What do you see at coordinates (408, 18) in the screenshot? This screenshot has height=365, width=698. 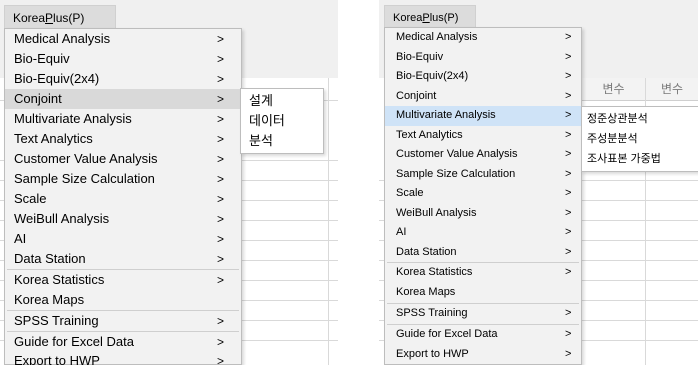 I see `koreaplus-menu-label-pre: Korea` at bounding box center [408, 18].